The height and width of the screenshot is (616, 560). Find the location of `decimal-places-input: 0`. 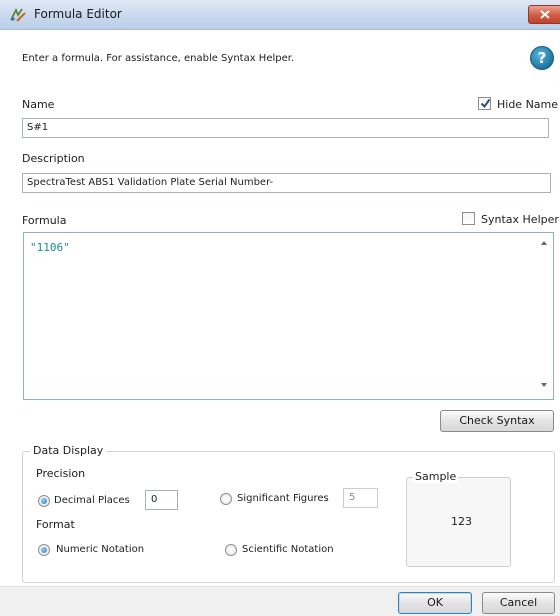

decimal-places-input: 0 is located at coordinates (161, 500).